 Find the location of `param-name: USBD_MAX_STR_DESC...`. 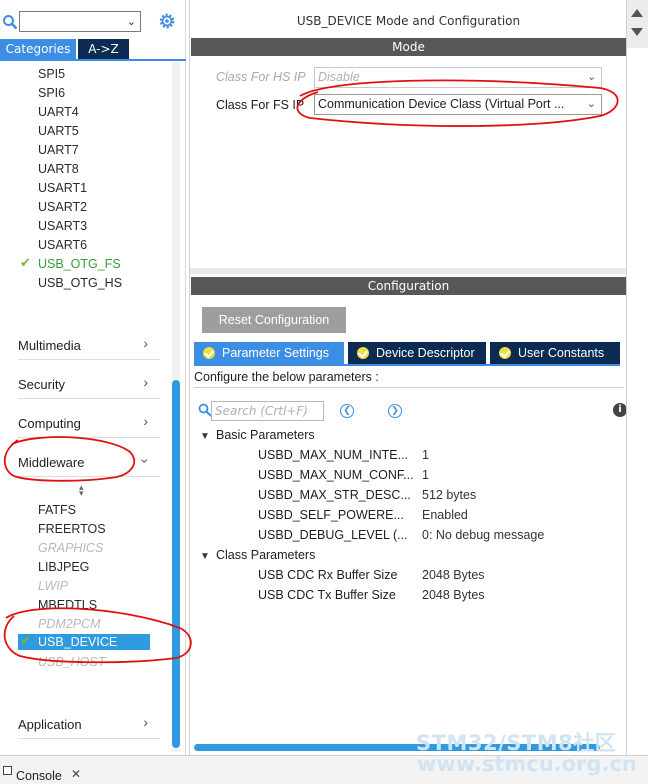

param-name: USBD_MAX_STR_DESC... is located at coordinates (334, 495).